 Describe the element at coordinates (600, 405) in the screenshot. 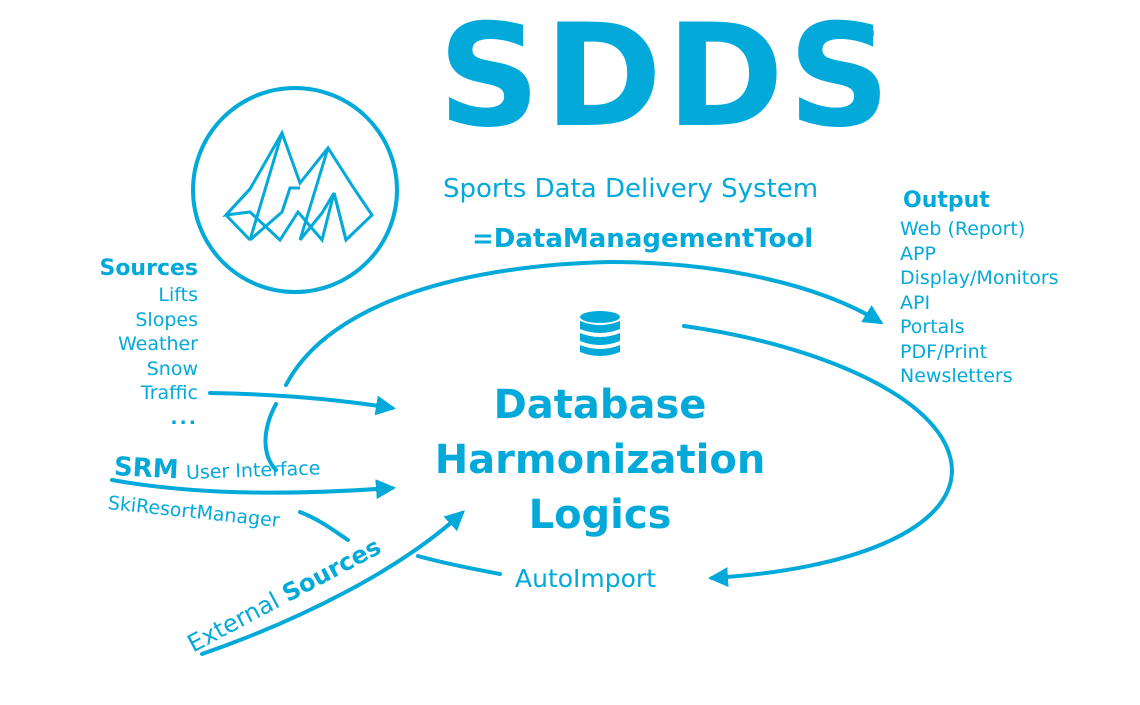

I see `core-line: Database` at that location.